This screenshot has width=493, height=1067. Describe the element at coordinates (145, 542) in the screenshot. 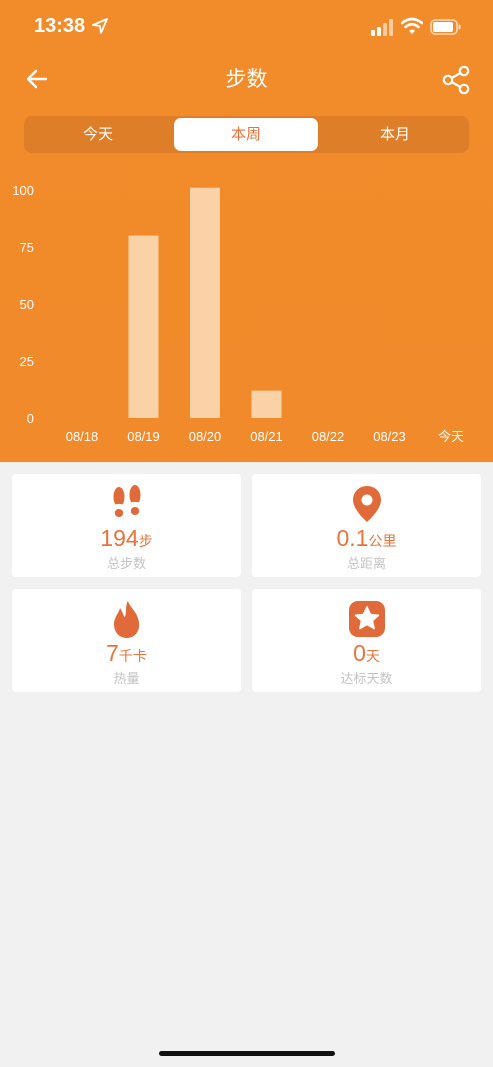

I see `total-steps-unit: 步` at that location.